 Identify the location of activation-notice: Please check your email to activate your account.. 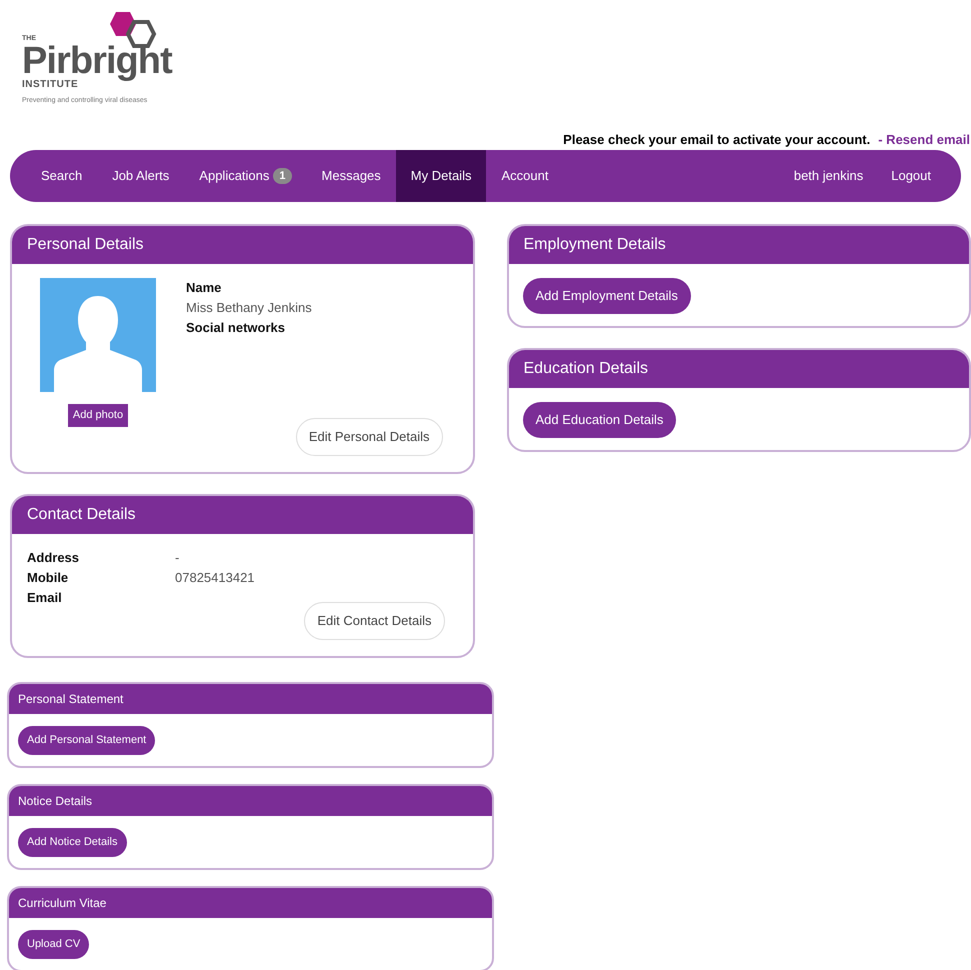
(716, 140).